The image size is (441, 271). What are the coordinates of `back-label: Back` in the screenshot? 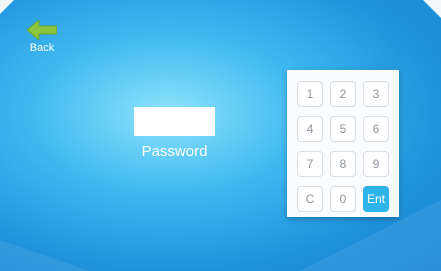 It's located at (42, 48).